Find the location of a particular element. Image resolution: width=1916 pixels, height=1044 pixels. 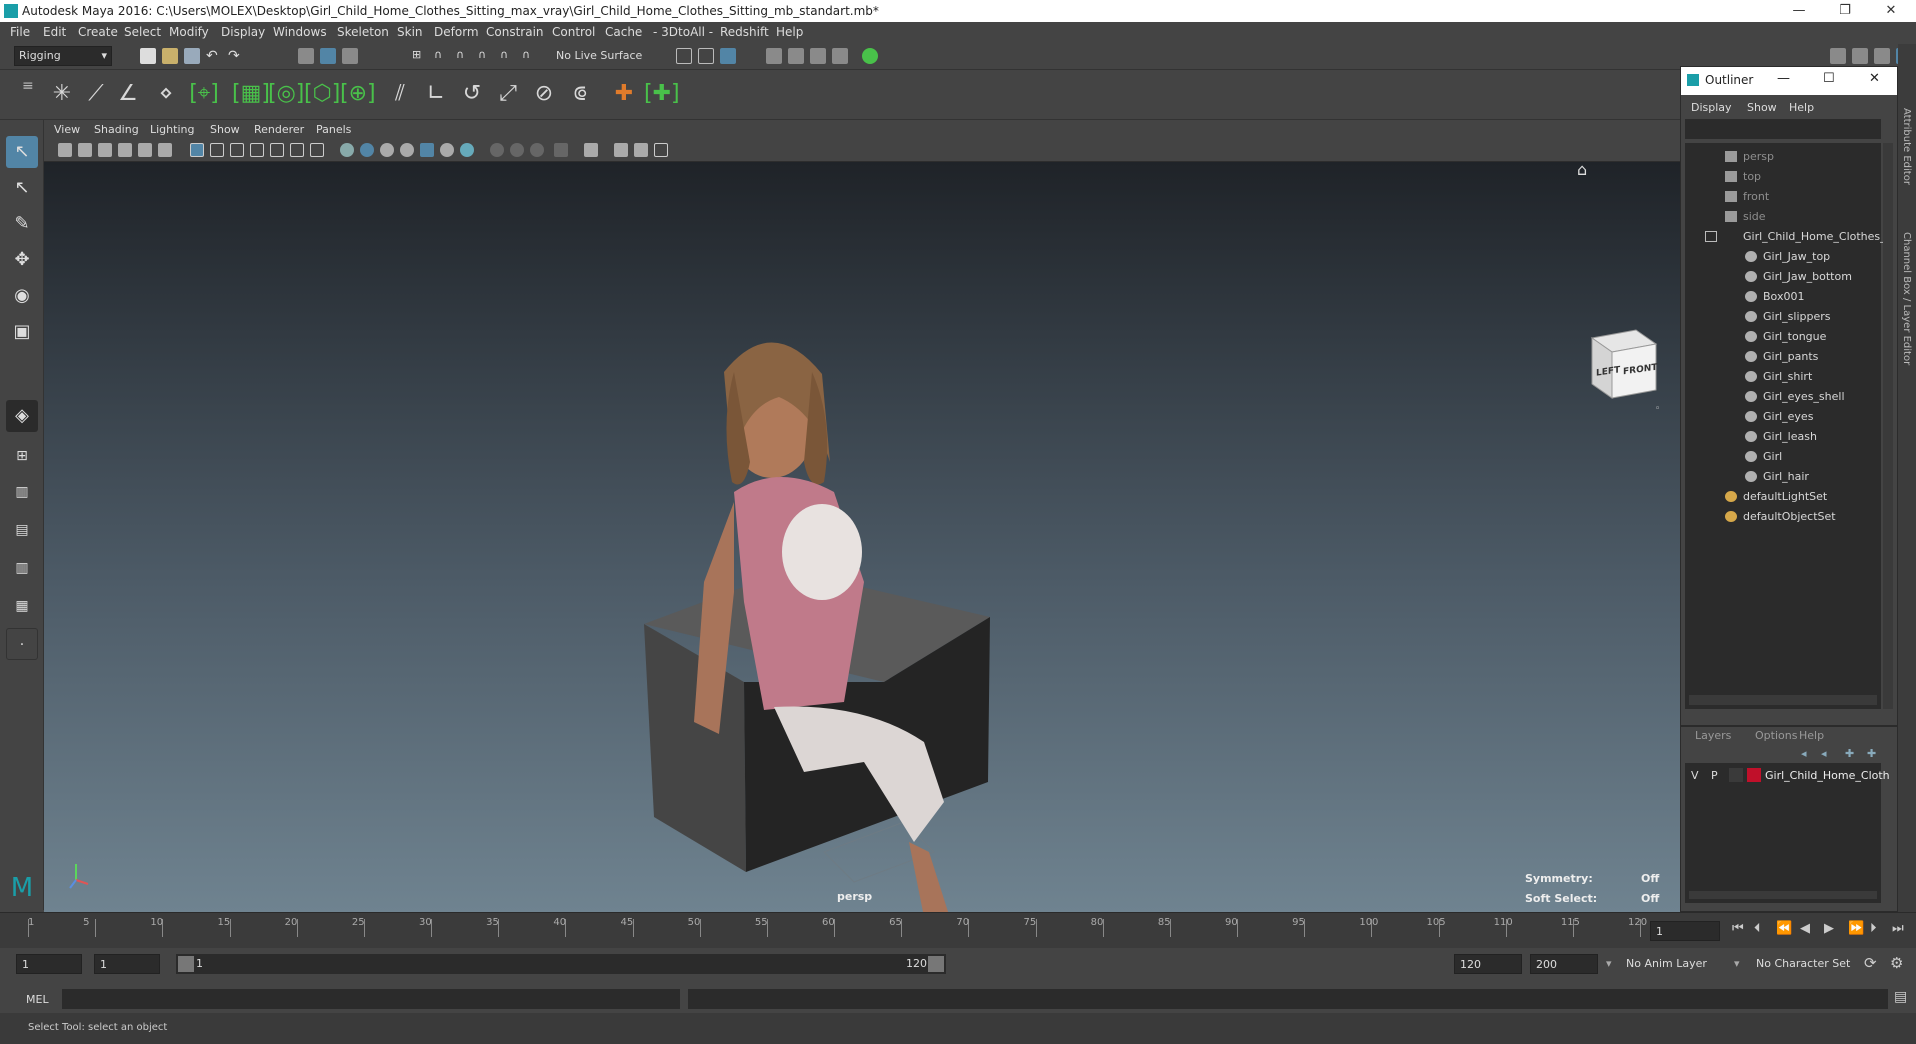

panel-menu-shading: Shading is located at coordinates (116, 129).